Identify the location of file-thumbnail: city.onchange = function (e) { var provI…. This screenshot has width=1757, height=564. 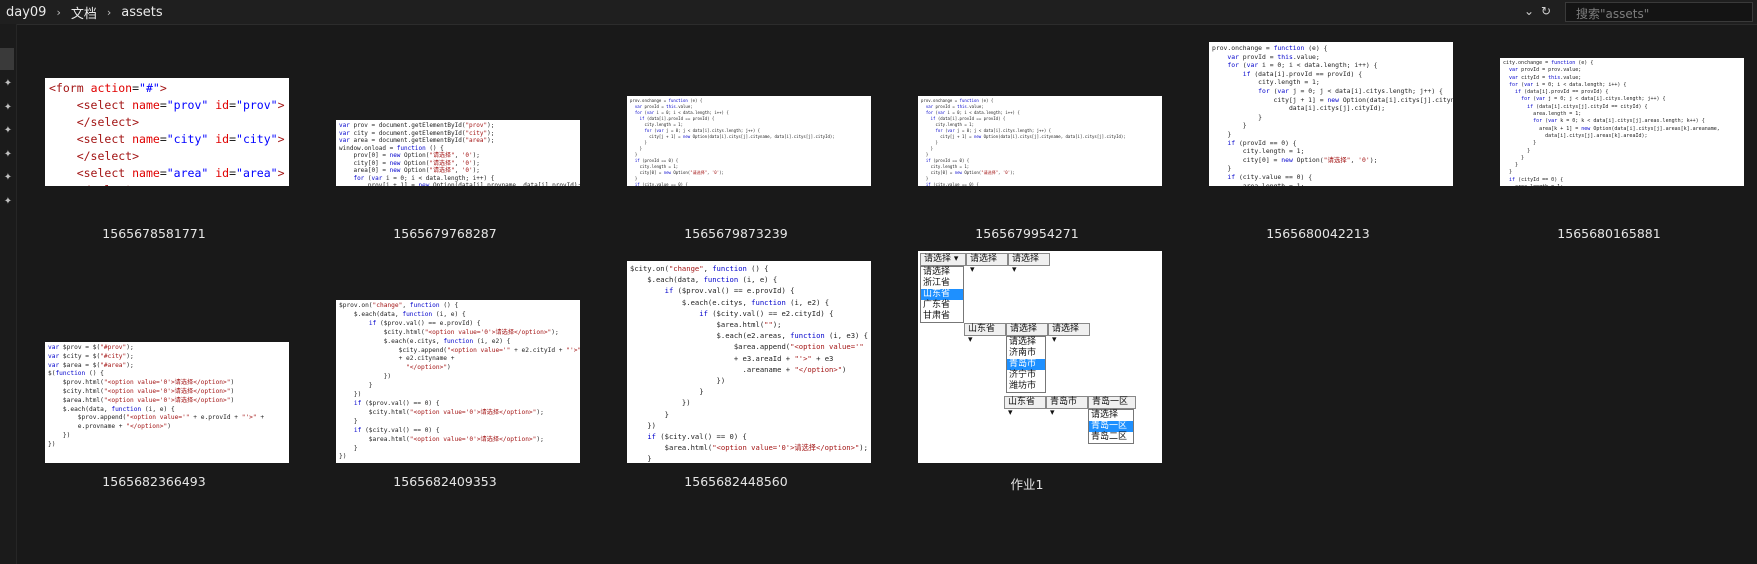
(1622, 122).